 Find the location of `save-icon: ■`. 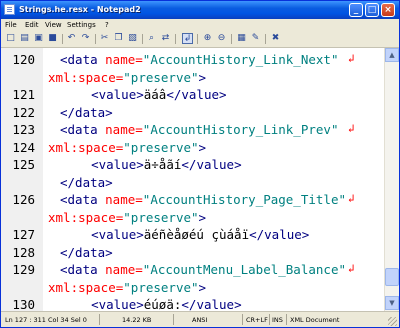

save-icon: ■ is located at coordinates (52, 38).